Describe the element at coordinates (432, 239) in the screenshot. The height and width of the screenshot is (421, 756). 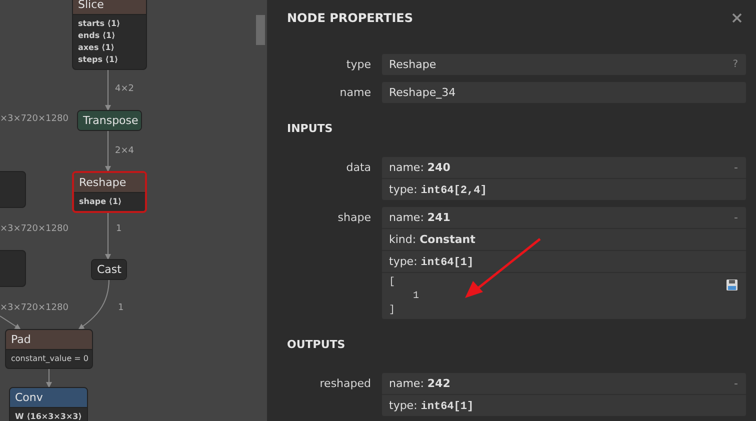
I see `field-text: kind: Constant` at that location.